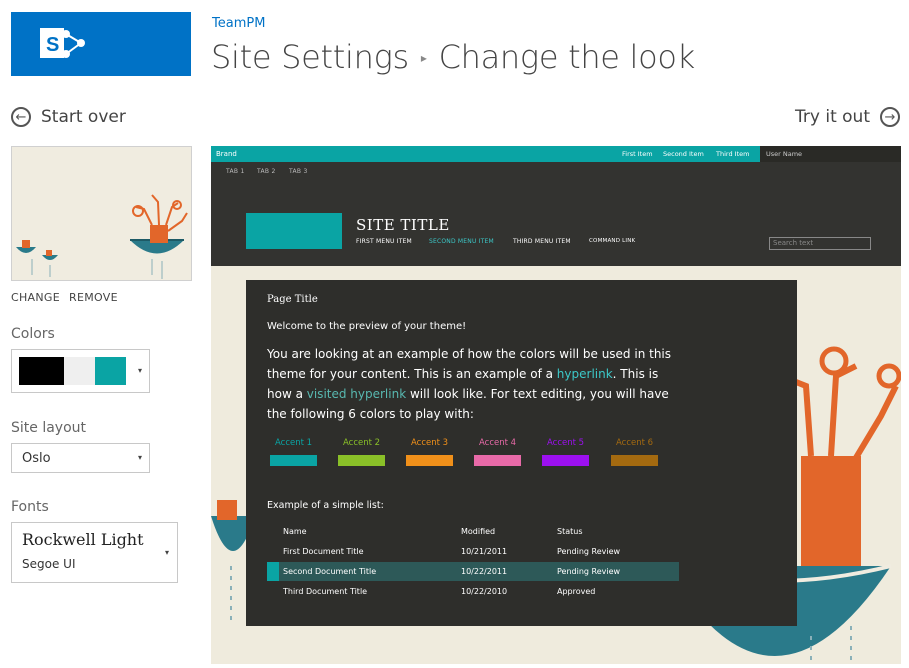 This screenshot has width=909, height=668. I want to click on accent-4-label: Accent 4, so click(498, 443).